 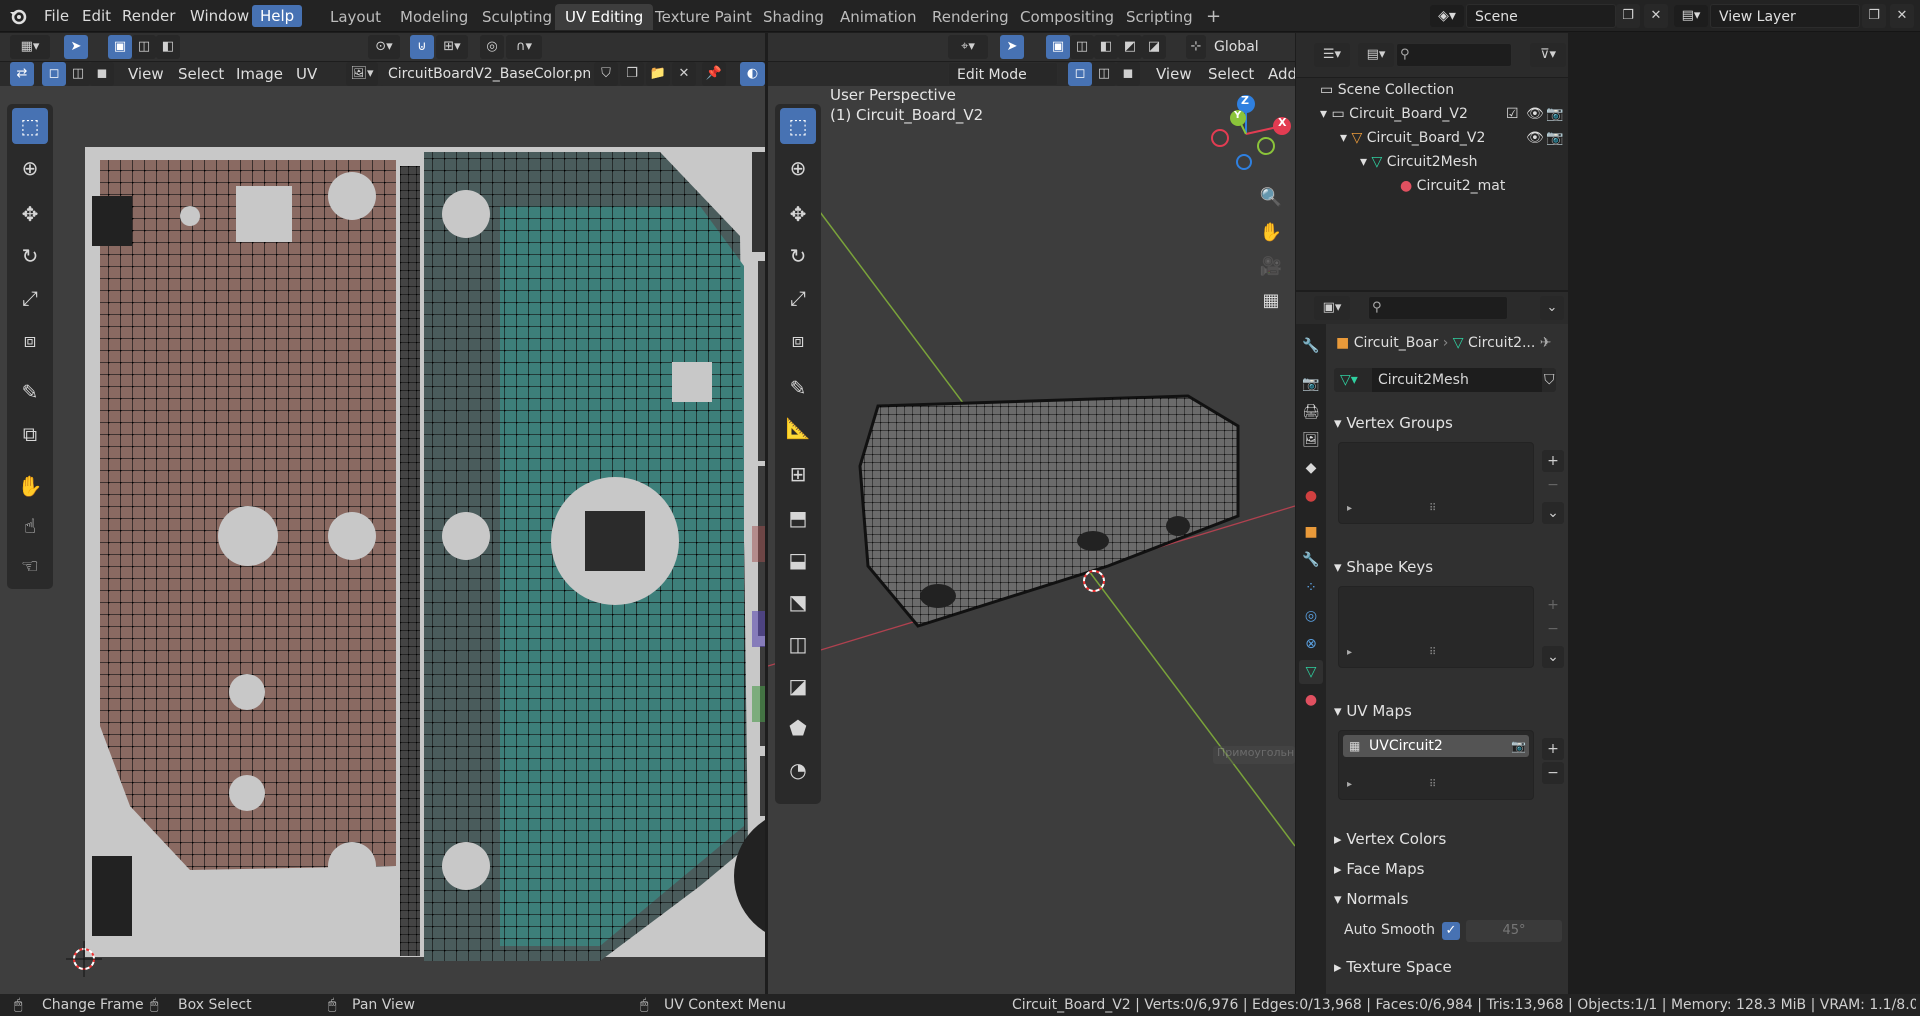 I want to click on outliner-row: ▾ ▽ Circuit2Mesh, so click(x=1432, y=162).